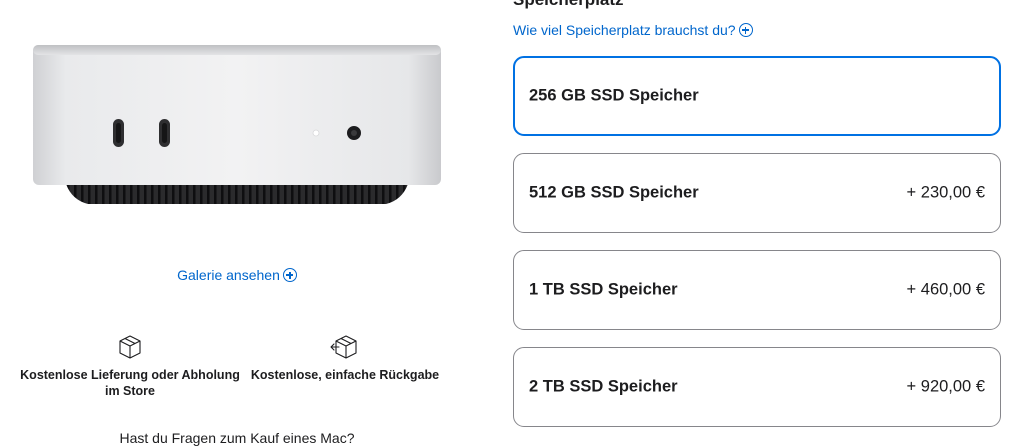 The height and width of the screenshot is (446, 1017). What do you see at coordinates (345, 375) in the screenshot?
I see `service-returns-label: Kostenlose, einfache Rückgabe` at bounding box center [345, 375].